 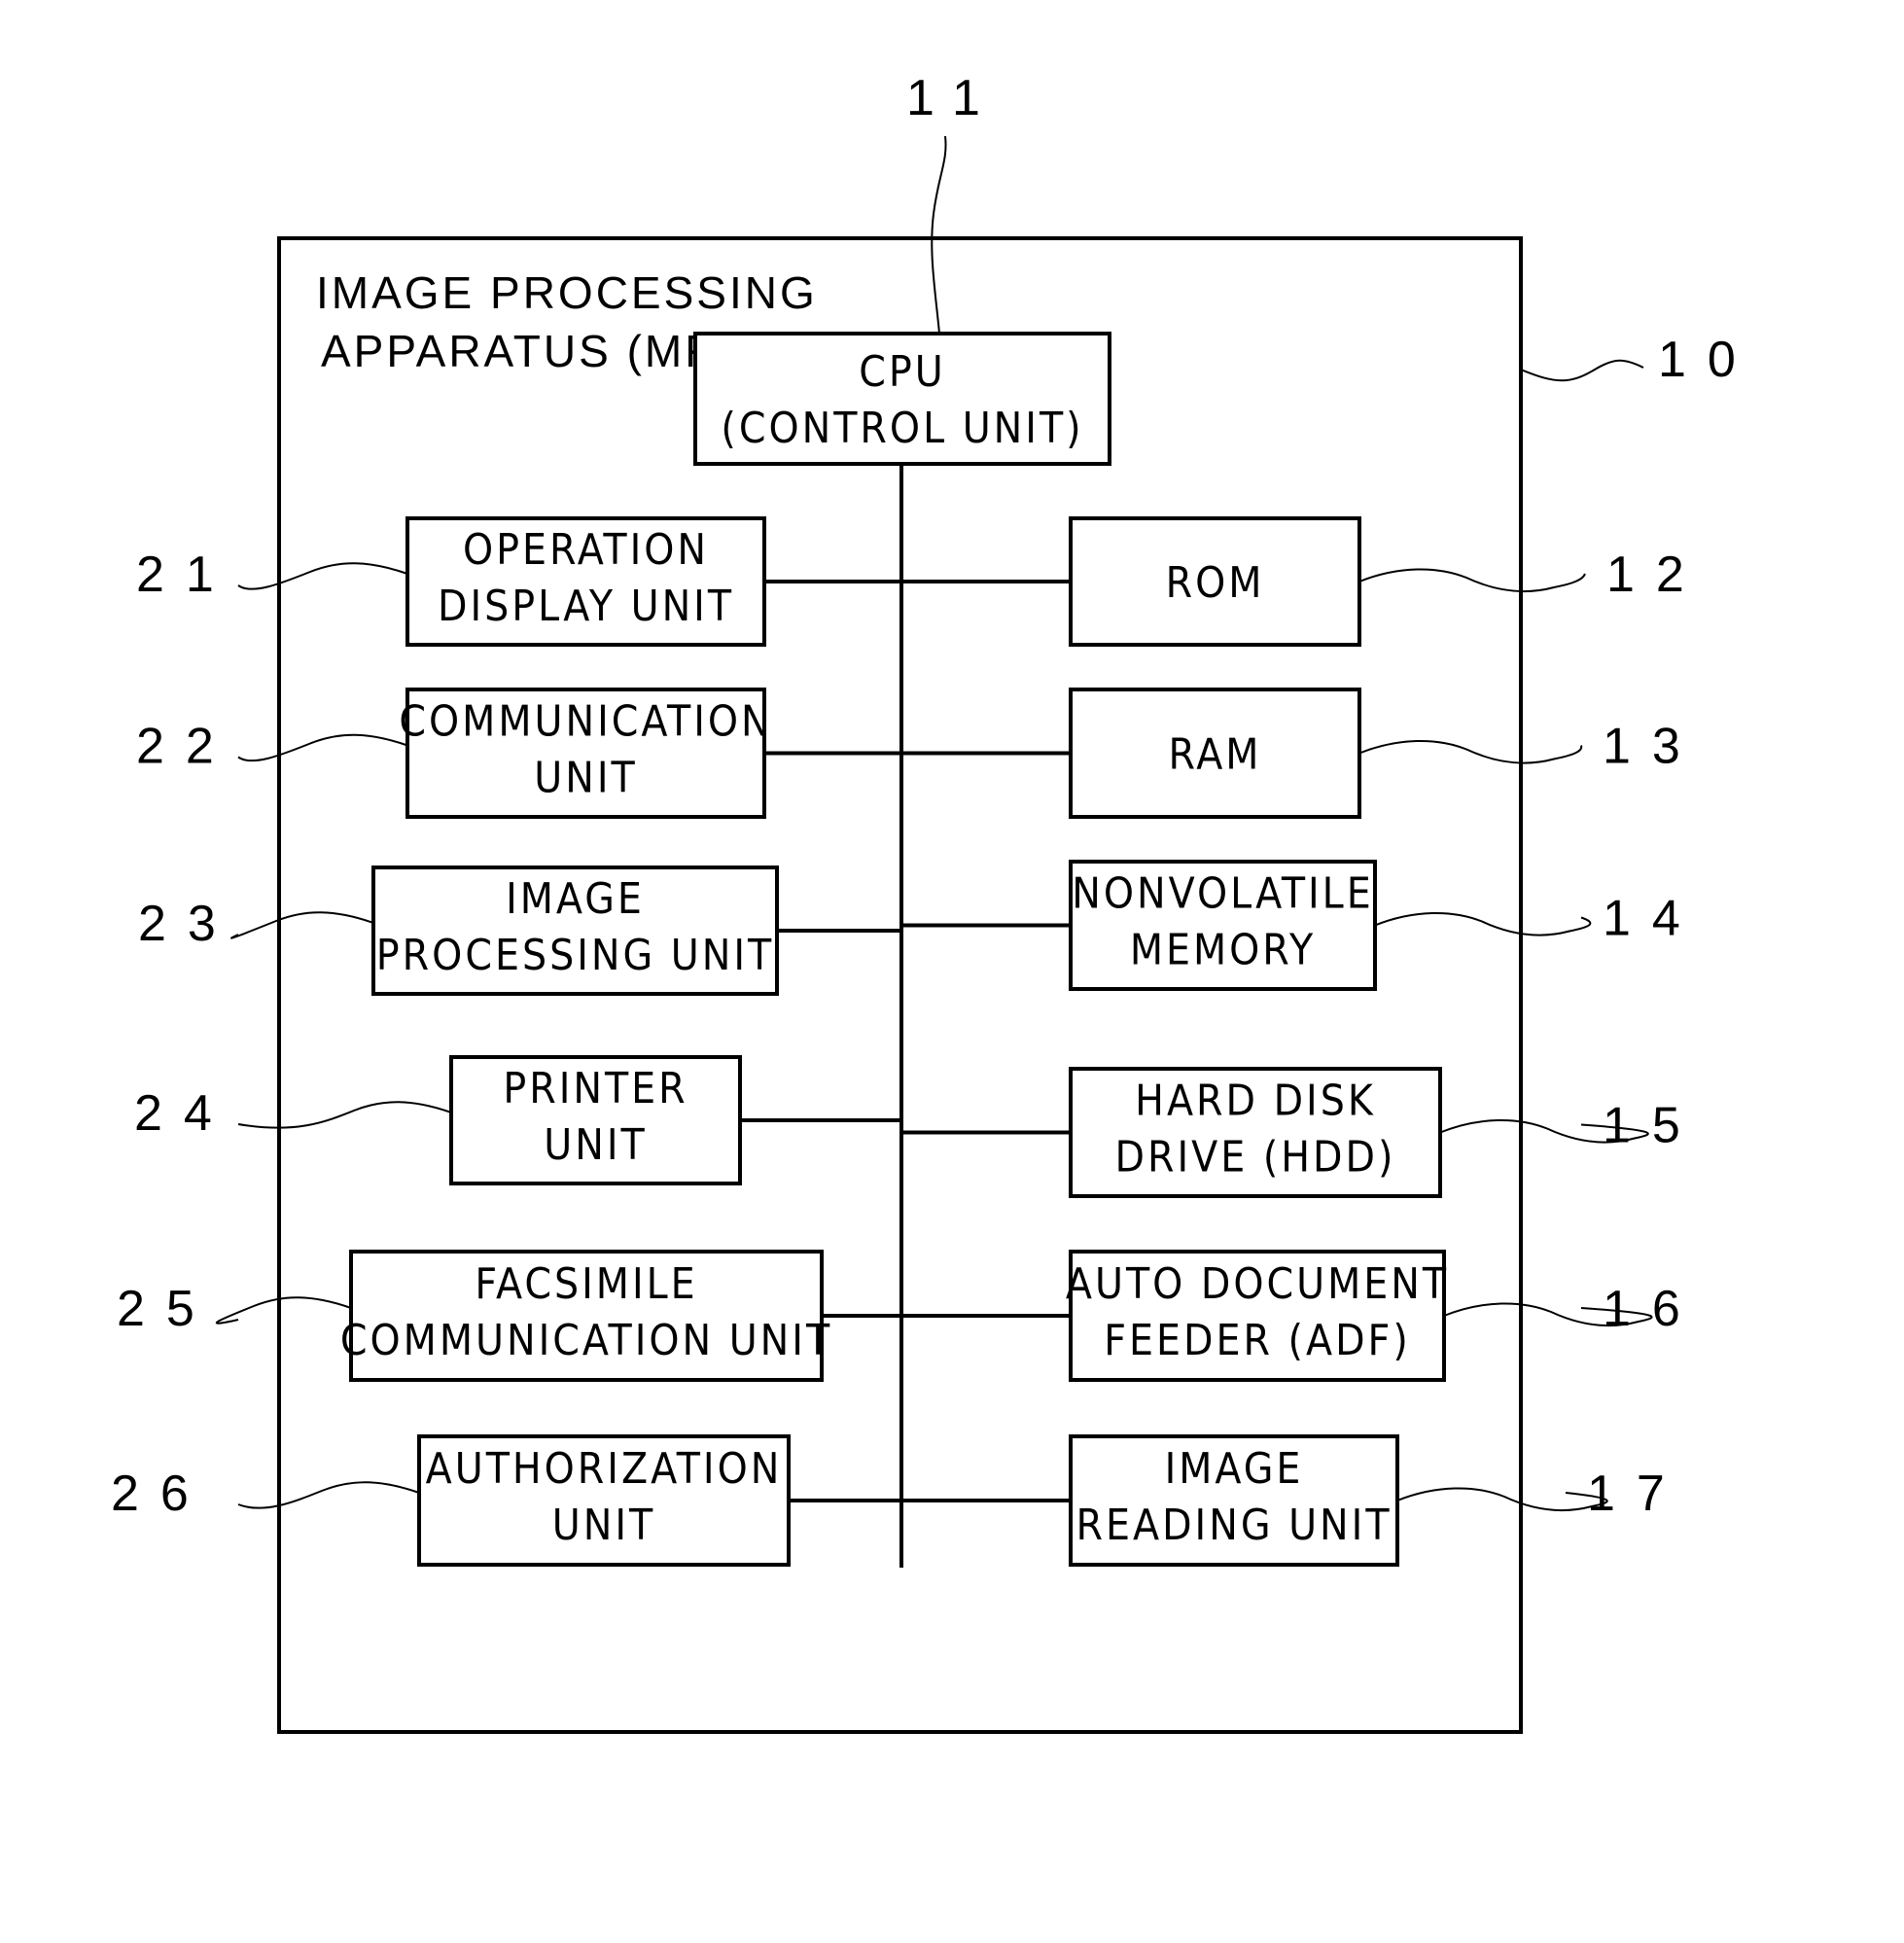 What do you see at coordinates (604, 1469) in the screenshot?
I see `authorization-unit-label-line-1: AUTHORIZATION` at bounding box center [604, 1469].